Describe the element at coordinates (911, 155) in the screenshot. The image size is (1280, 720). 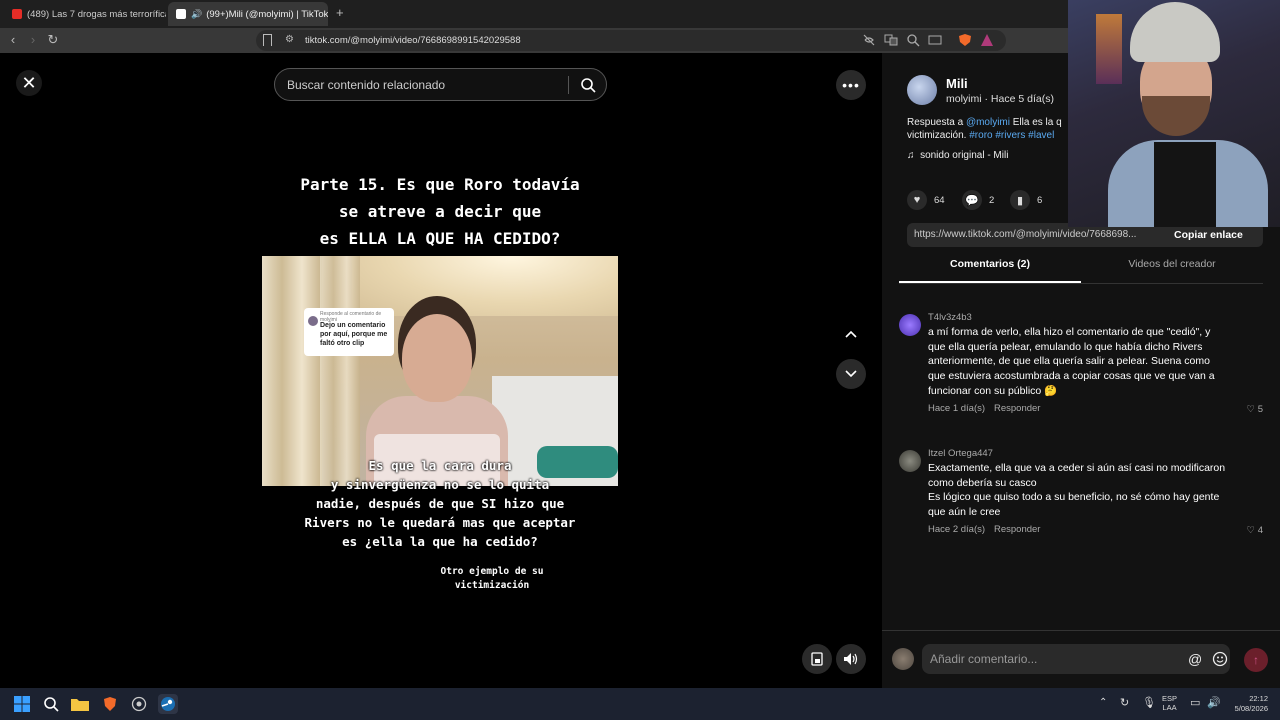
I see `music-note-icon: ♫` at that location.